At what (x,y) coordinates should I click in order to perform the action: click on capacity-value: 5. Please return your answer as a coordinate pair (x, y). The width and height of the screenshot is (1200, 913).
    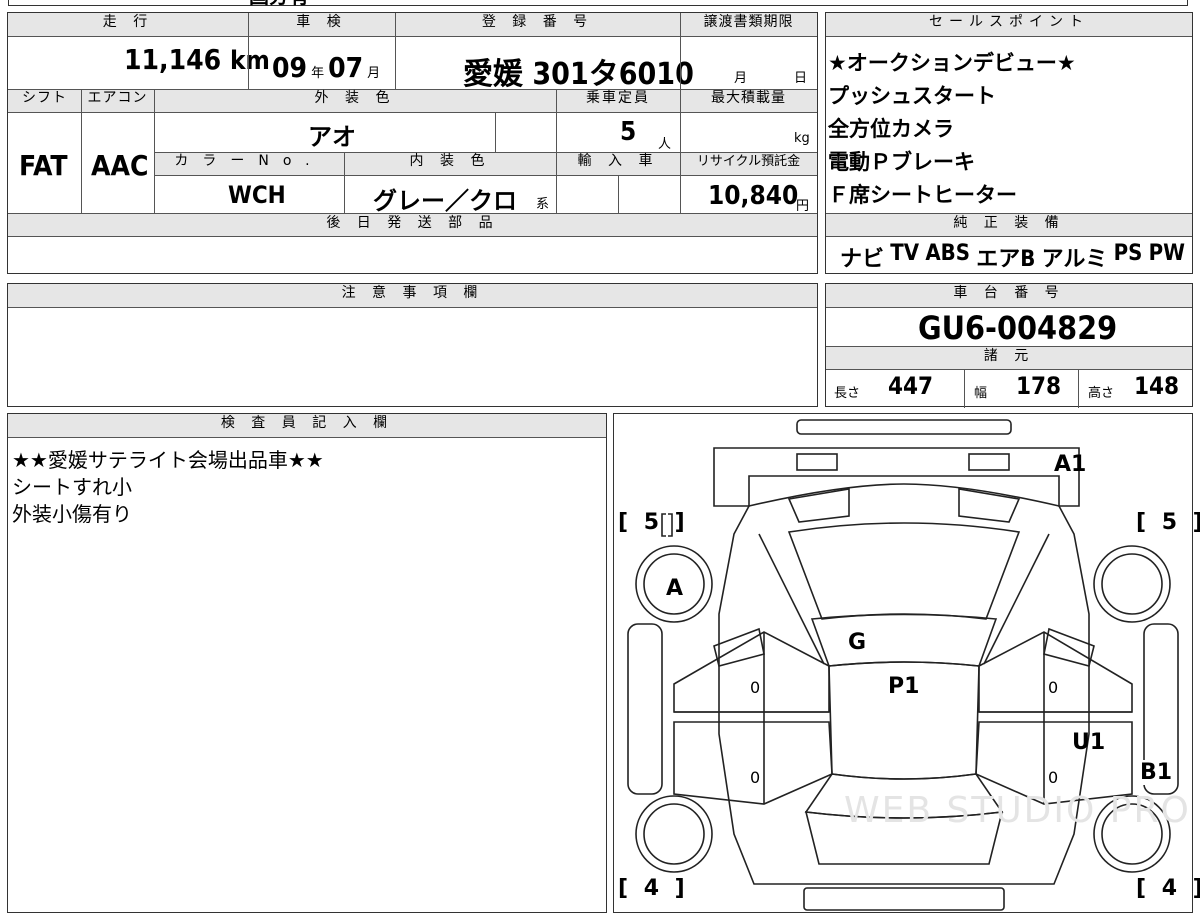
    Looking at the image, I should click on (628, 132).